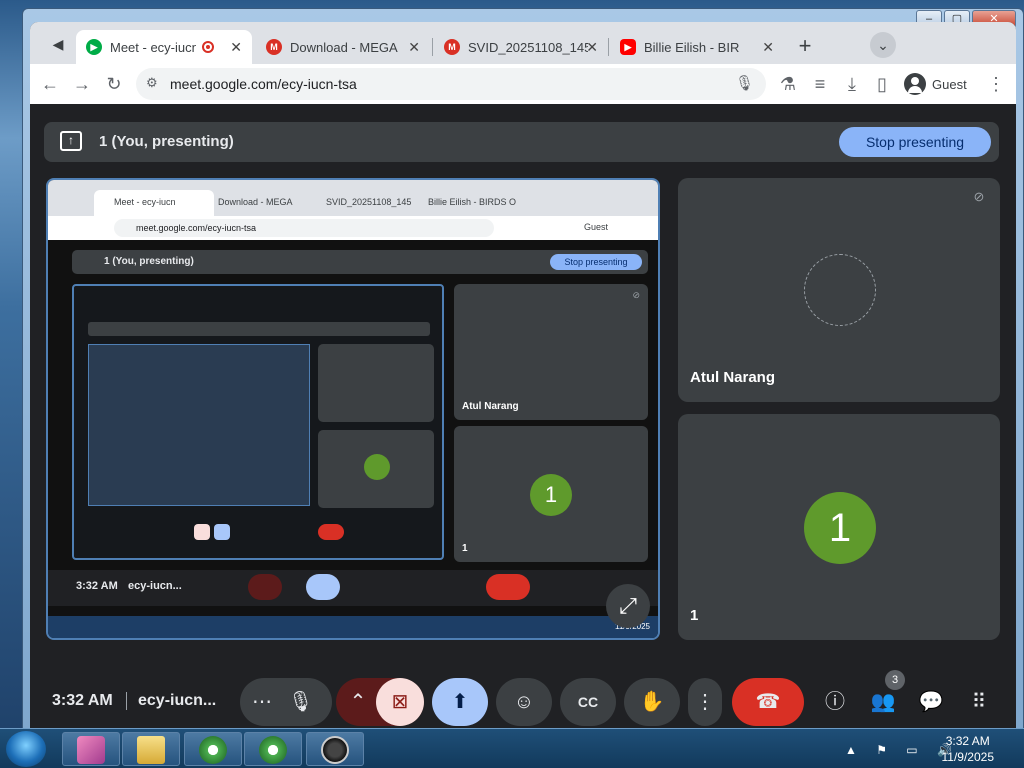  I want to click on tab-label: Meet - ecy-iucn, so click(153, 47).